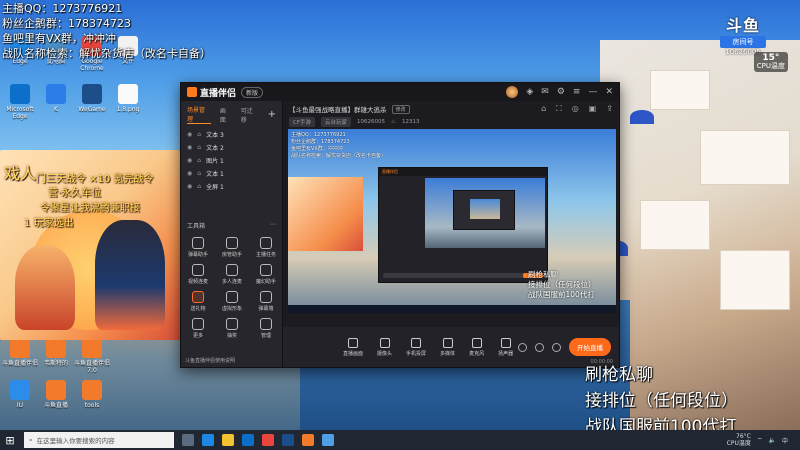 The image size is (800, 450). What do you see at coordinates (92, 98) in the screenshot?
I see `desktop-icon: WeGame` at bounding box center [92, 98].